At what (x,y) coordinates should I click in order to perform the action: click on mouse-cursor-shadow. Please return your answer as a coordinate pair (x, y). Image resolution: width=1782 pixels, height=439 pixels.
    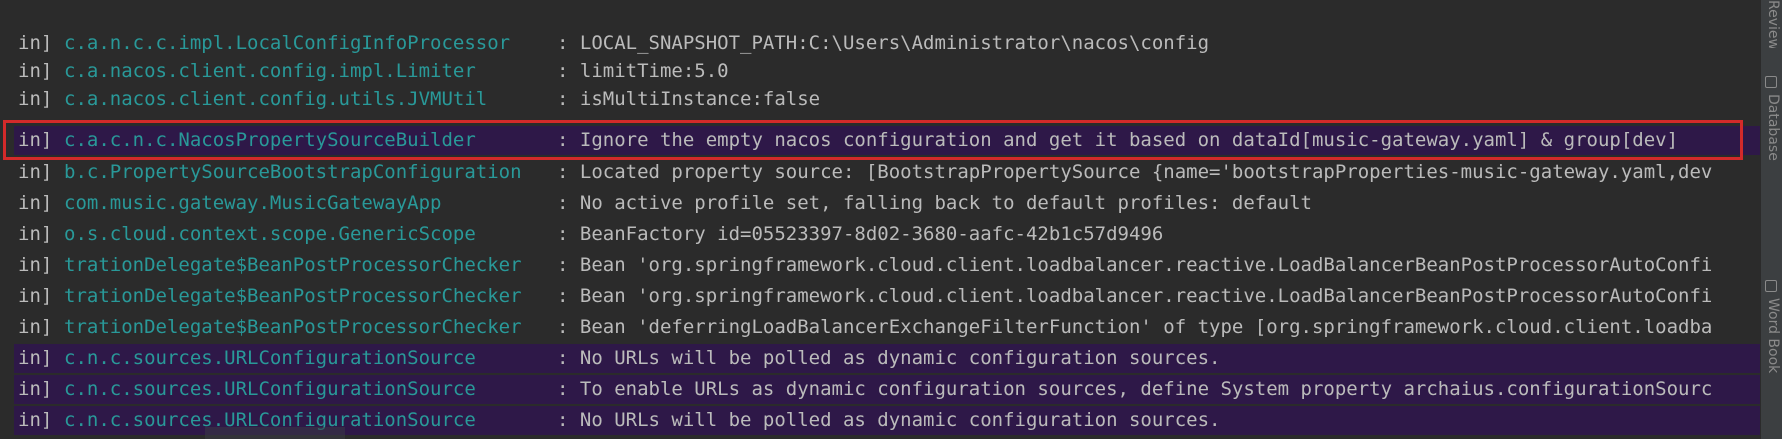
    Looking at the image, I should click on (275, 433).